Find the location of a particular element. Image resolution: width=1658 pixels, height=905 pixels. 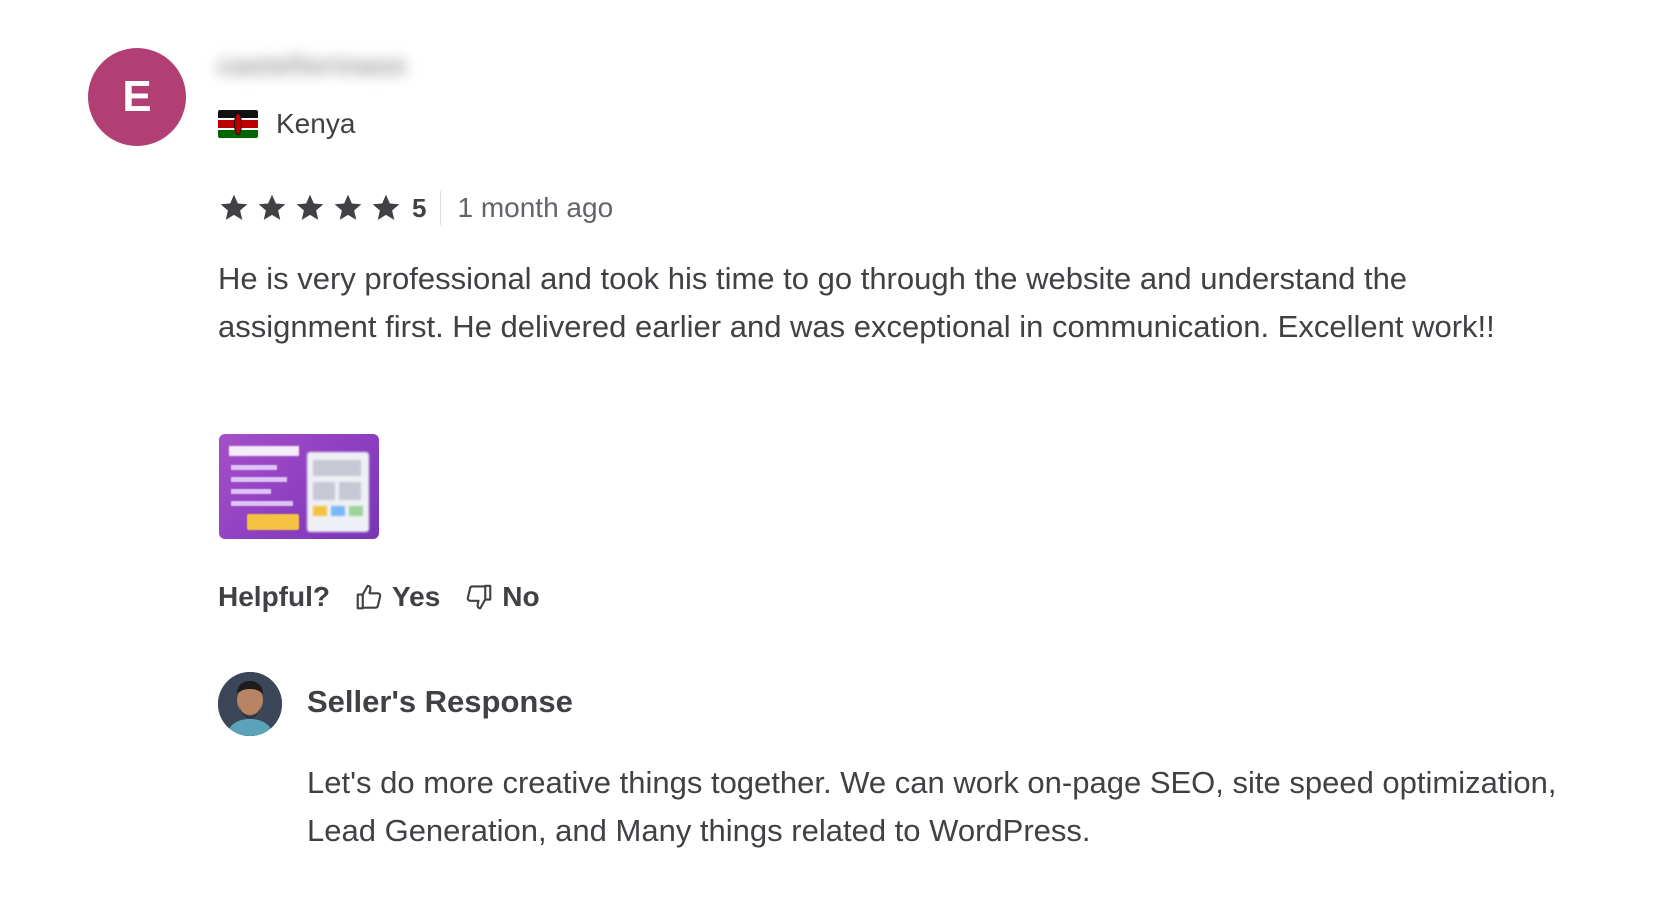

review-date: 1 month ago is located at coordinates (535, 207).